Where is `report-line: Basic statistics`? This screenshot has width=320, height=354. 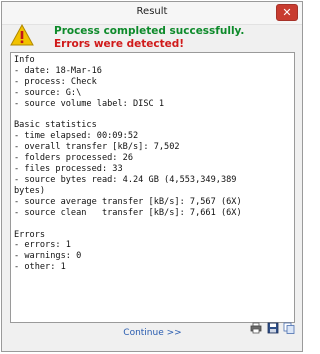 report-line: Basic statistics is located at coordinates (55, 125).